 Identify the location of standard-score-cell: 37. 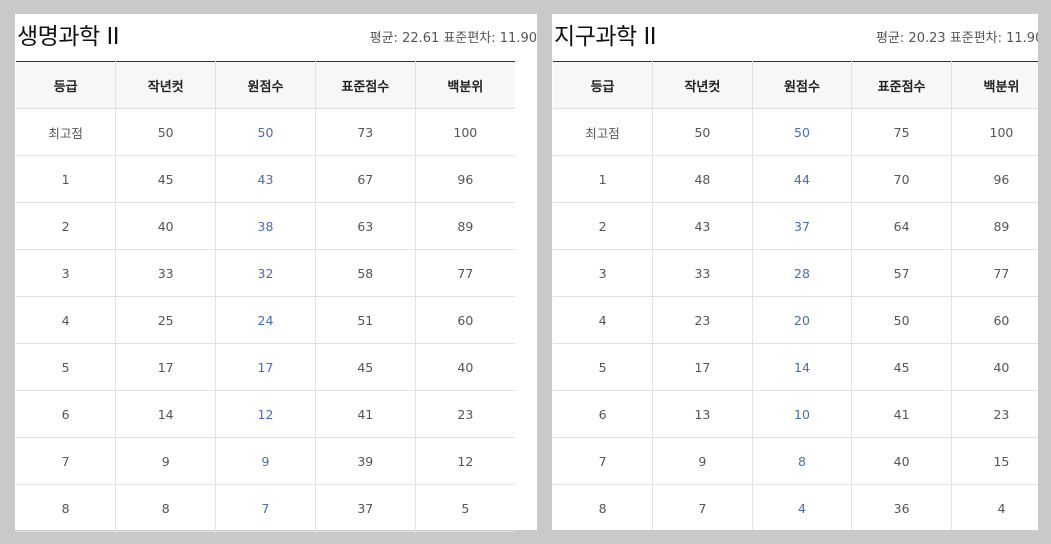
(365, 508).